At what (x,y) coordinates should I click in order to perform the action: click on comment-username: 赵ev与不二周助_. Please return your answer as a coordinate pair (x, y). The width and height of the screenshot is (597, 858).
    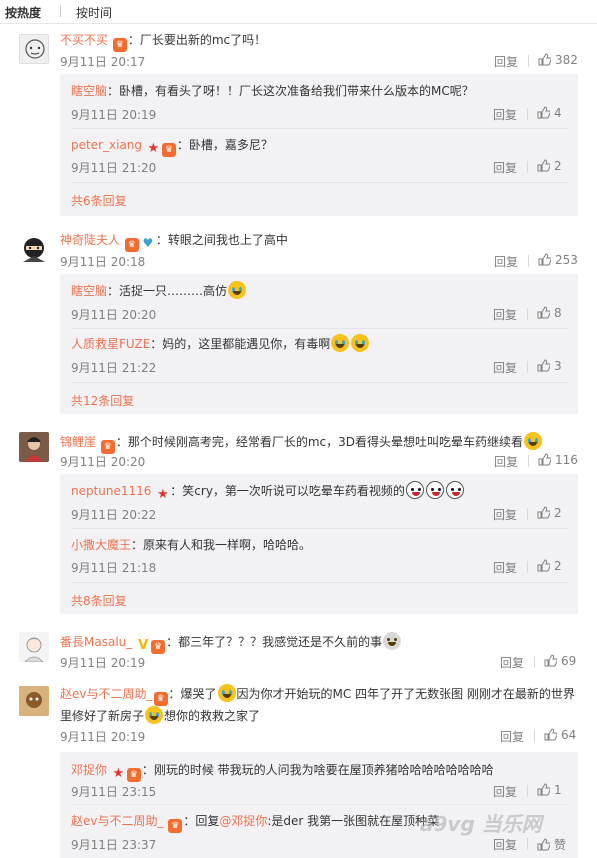
    Looking at the image, I should click on (106, 694).